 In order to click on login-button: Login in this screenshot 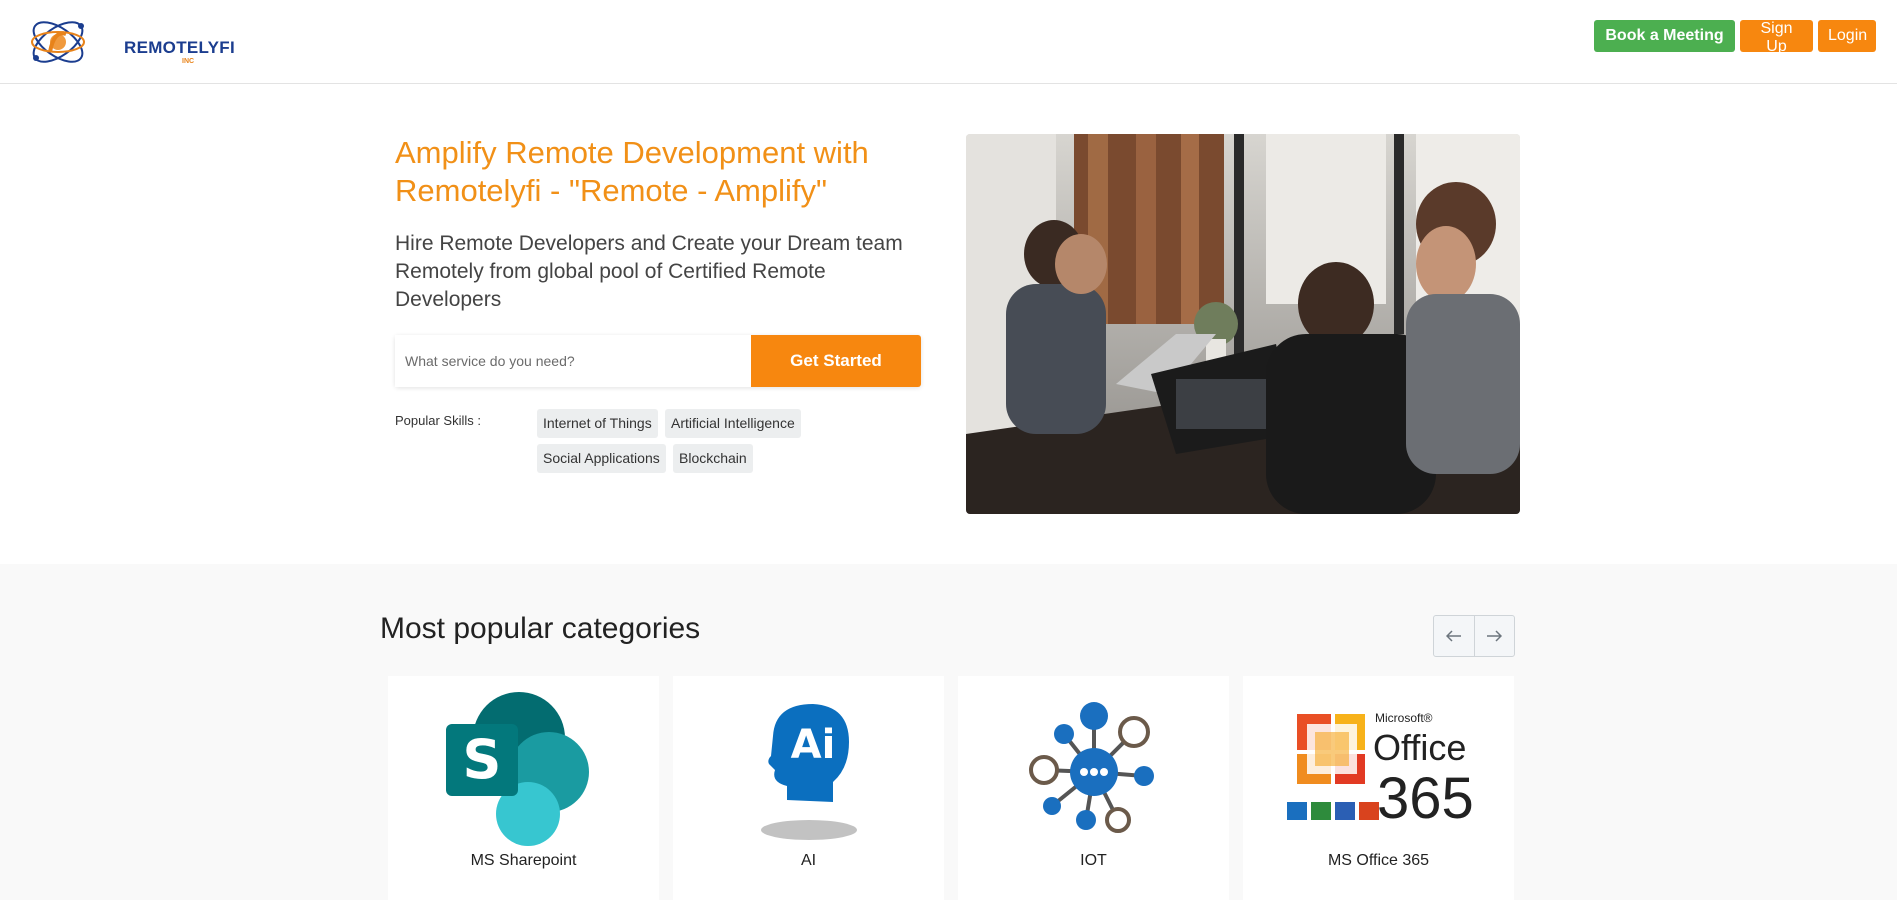, I will do `click(1847, 36)`.